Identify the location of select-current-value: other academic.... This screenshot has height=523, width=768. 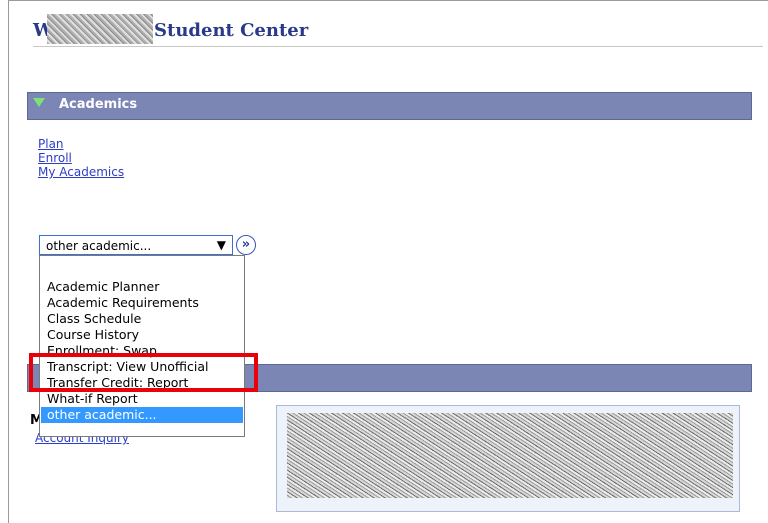
(99, 246).